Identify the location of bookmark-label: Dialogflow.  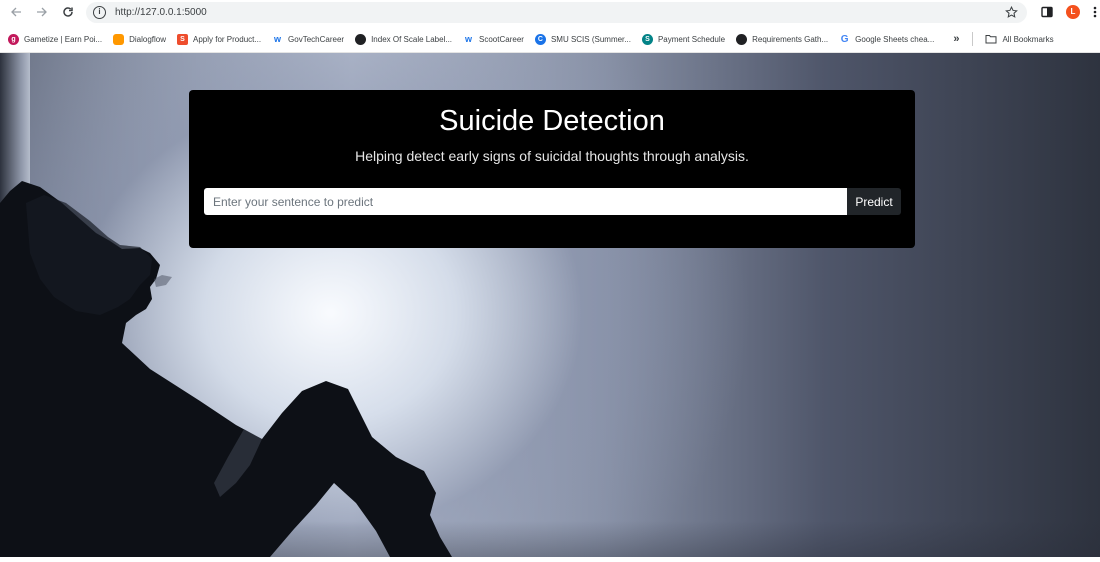
(148, 39).